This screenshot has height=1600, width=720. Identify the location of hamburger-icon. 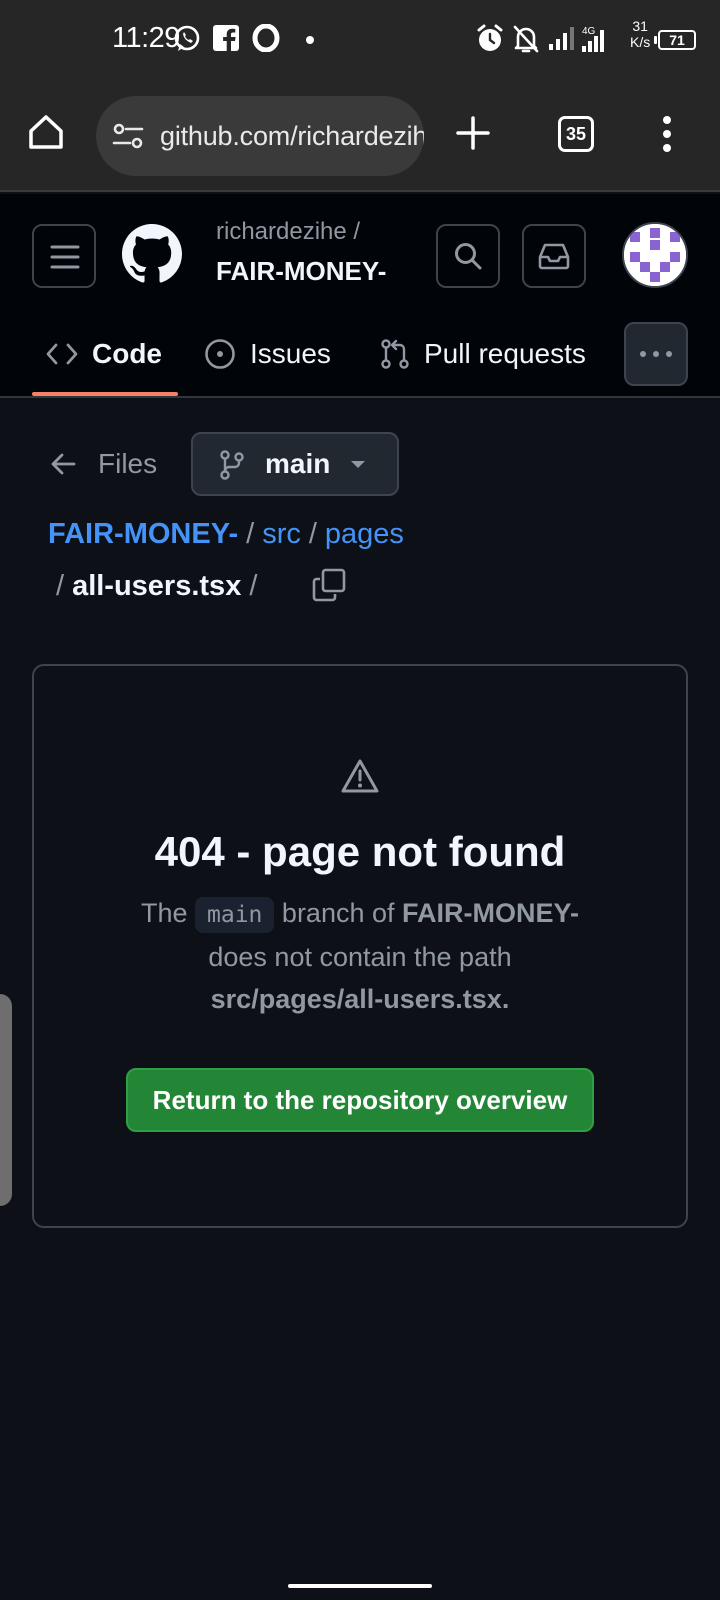
(65, 257).